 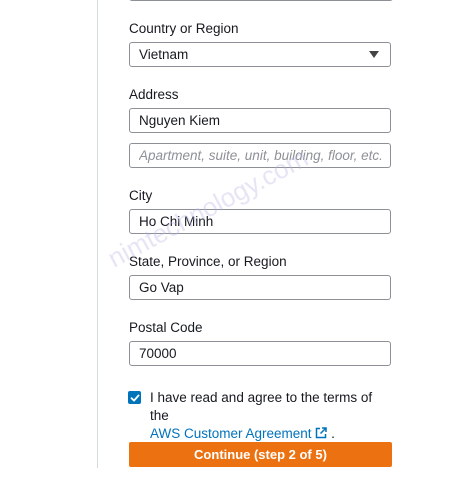 I want to click on city-label: City, so click(x=141, y=195).